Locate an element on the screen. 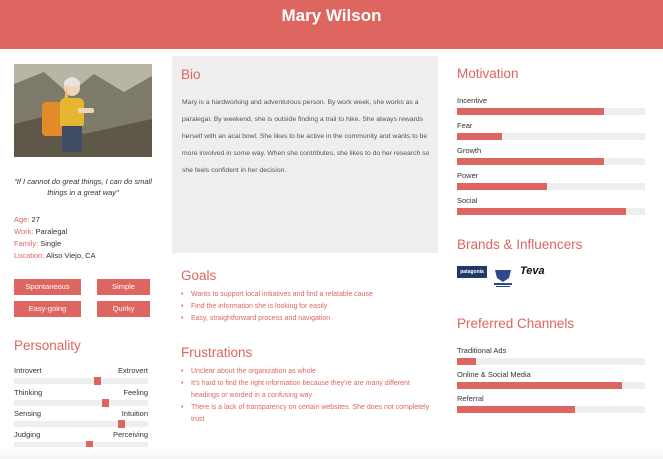  brands-title: Brands & Influencers is located at coordinates (520, 244).